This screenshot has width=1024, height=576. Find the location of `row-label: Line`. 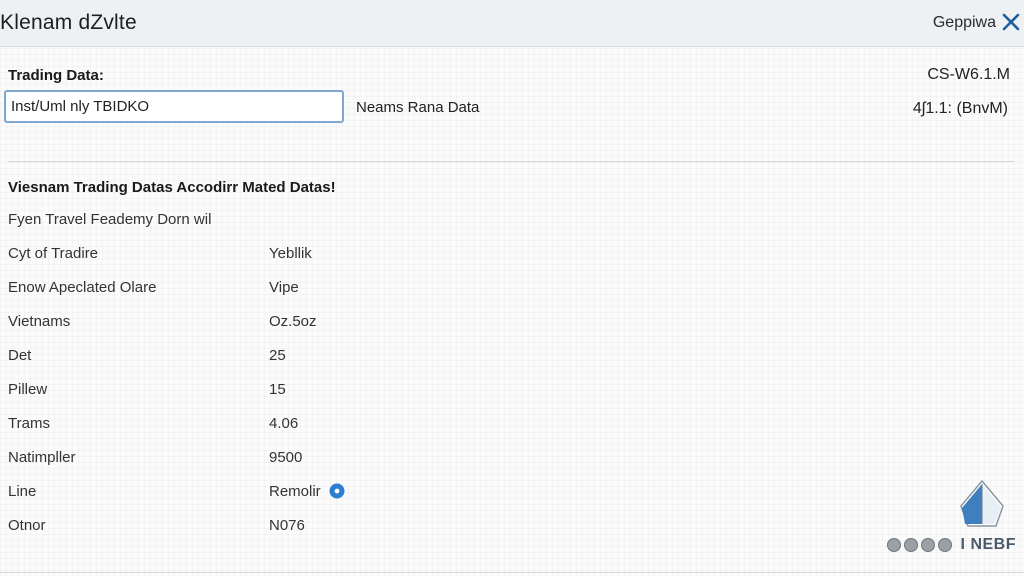

row-label: Line is located at coordinates (22, 491).